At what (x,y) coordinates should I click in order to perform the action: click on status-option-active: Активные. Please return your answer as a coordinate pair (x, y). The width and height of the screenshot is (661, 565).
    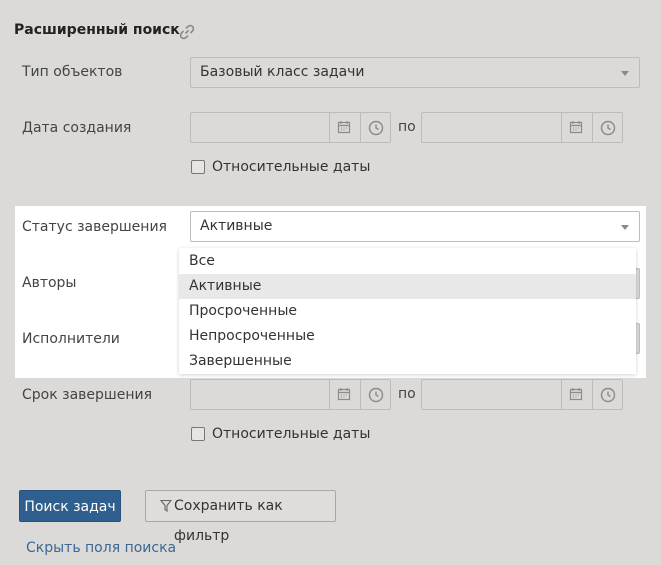
    Looking at the image, I should click on (407, 286).